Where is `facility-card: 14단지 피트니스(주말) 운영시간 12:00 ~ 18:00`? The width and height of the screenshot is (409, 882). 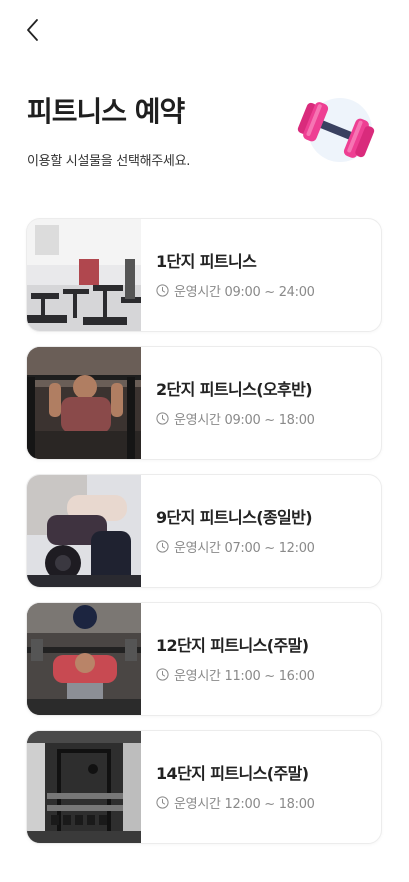 facility-card: 14단지 피트니스(주말) 운영시간 12:00 ~ 18:00 is located at coordinates (204, 787).